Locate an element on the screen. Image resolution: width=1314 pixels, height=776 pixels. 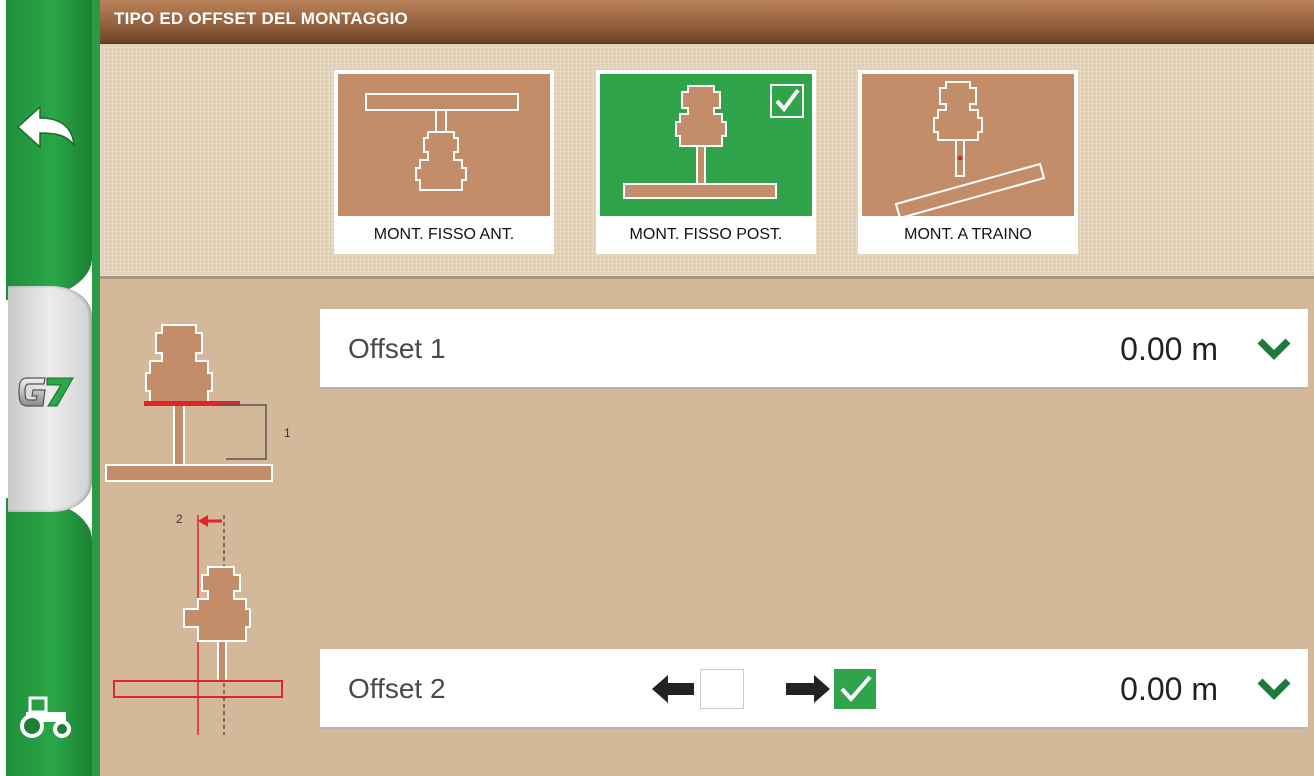
mount-option-label: MONT. FISSO POST. is located at coordinates (706, 234).